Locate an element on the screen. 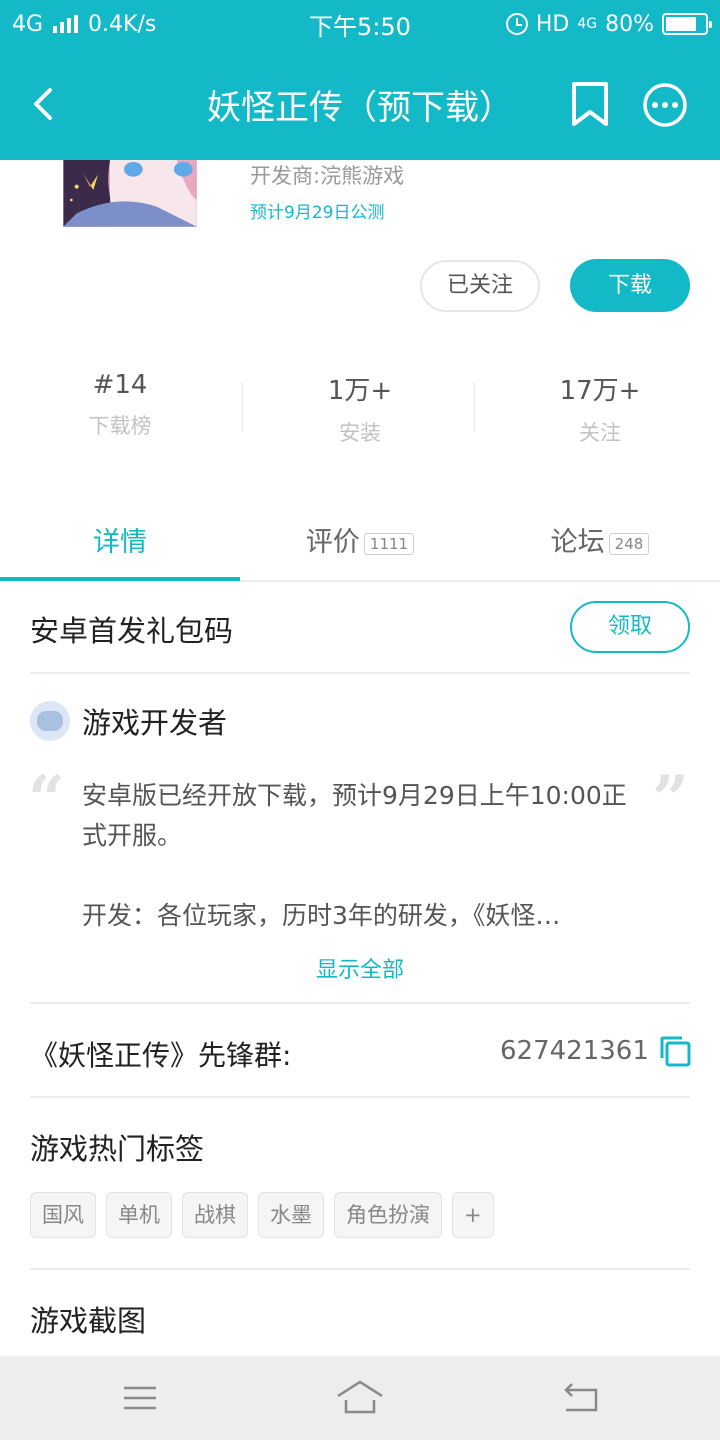  tag-chip: 战棋 is located at coordinates (215, 1215).